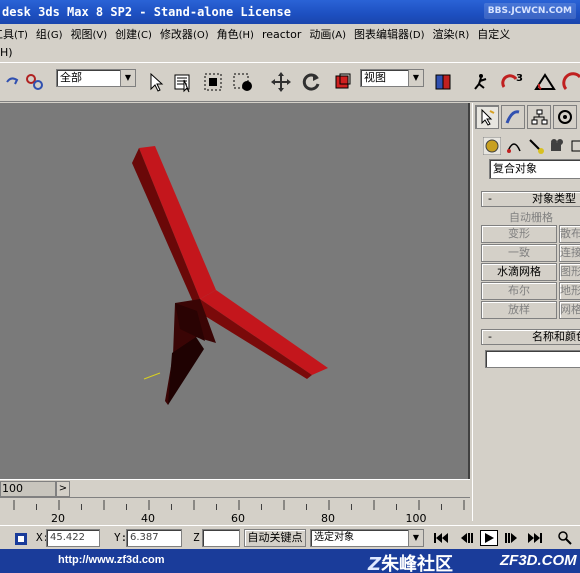 This screenshot has width=580, height=573. Describe the element at coordinates (462, 35) in the screenshot. I see `menu-item-shortcut: (R)` at that location.